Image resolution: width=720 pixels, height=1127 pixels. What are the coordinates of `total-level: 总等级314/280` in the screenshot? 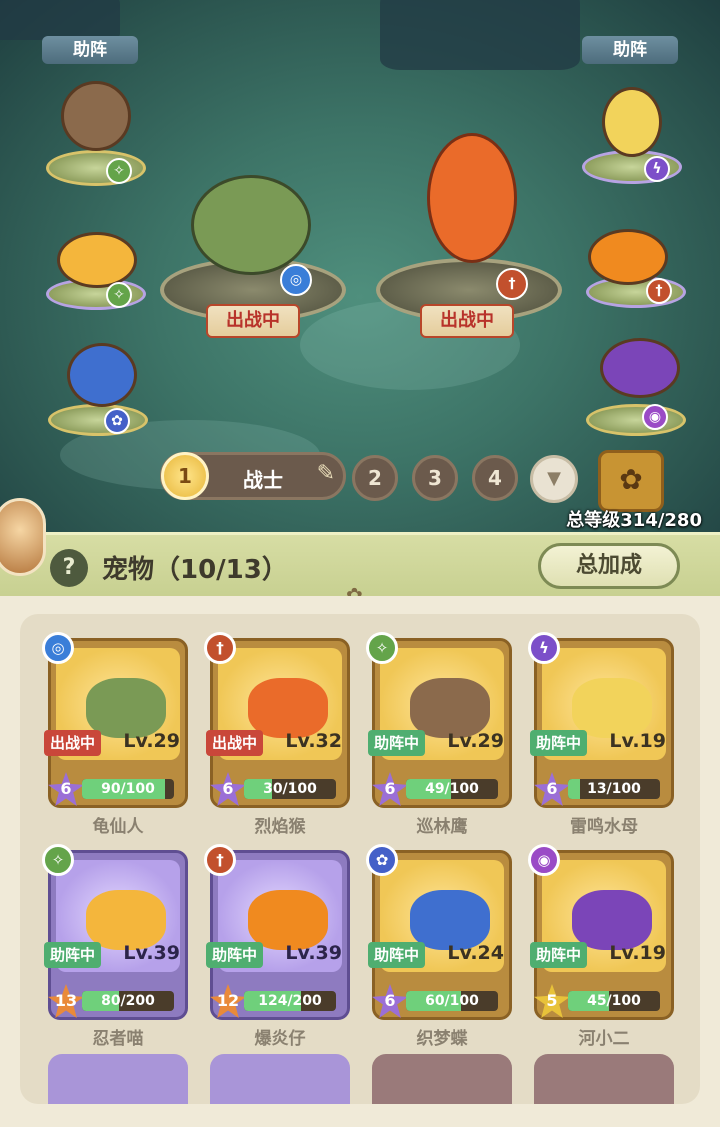 It's located at (634, 520).